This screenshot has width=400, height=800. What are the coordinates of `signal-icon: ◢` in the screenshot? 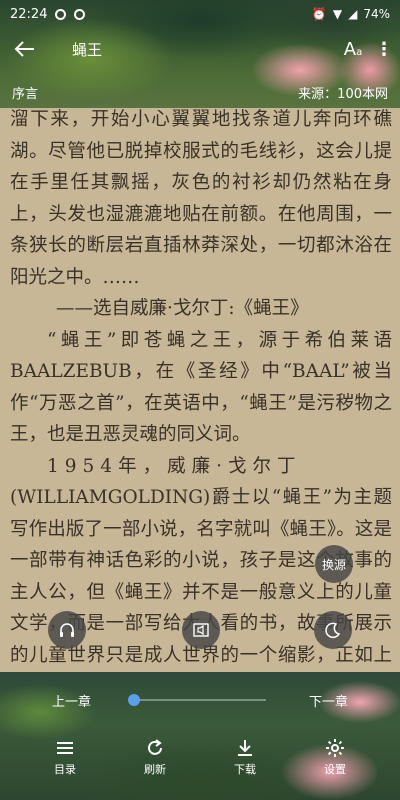 It's located at (353, 14).